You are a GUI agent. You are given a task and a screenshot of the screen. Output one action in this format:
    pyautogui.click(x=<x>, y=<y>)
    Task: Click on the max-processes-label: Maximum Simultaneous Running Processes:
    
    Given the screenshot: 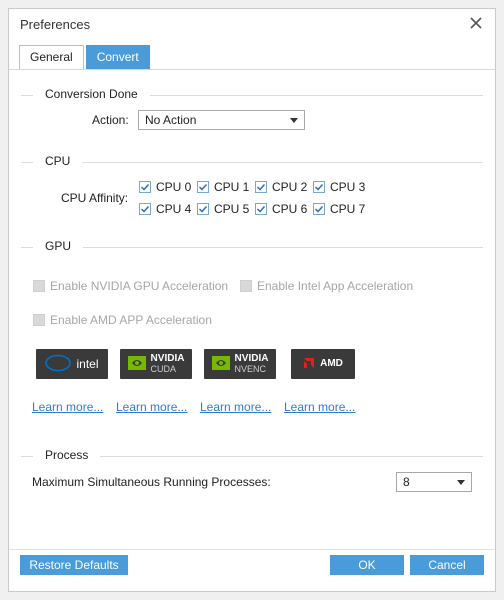 What is the action you would take?
    pyautogui.click(x=151, y=482)
    